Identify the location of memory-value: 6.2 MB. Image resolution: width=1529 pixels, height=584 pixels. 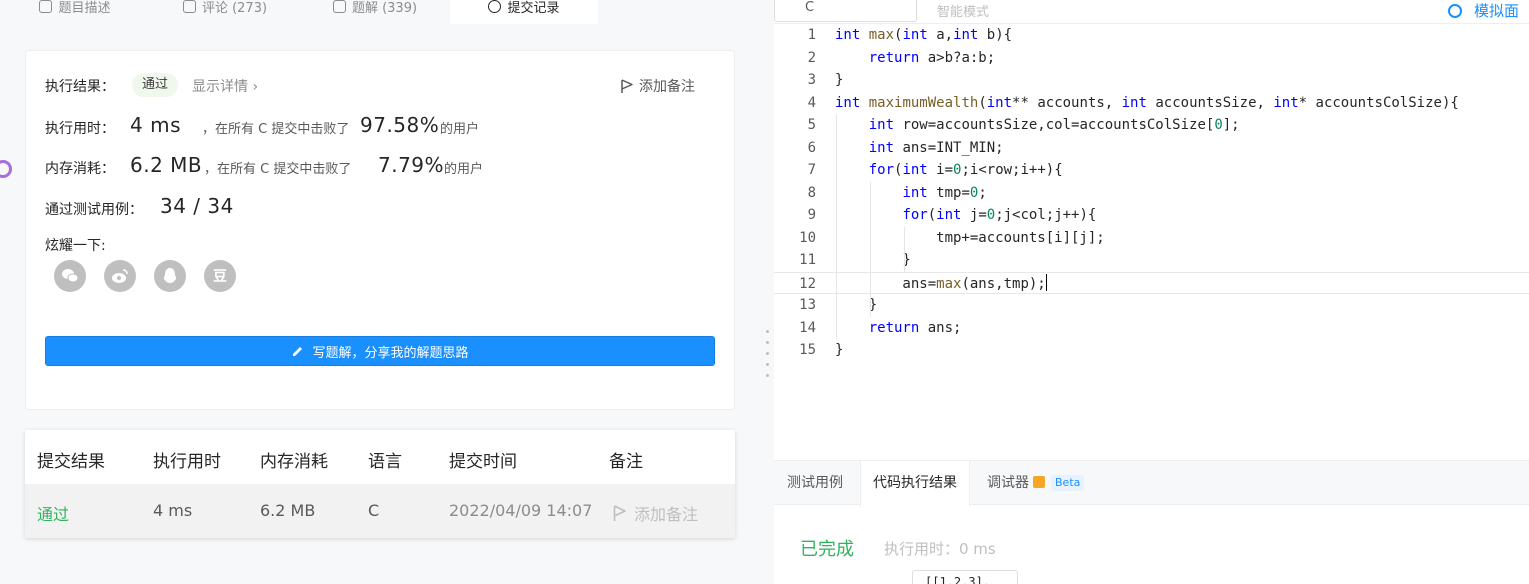
(166, 165).